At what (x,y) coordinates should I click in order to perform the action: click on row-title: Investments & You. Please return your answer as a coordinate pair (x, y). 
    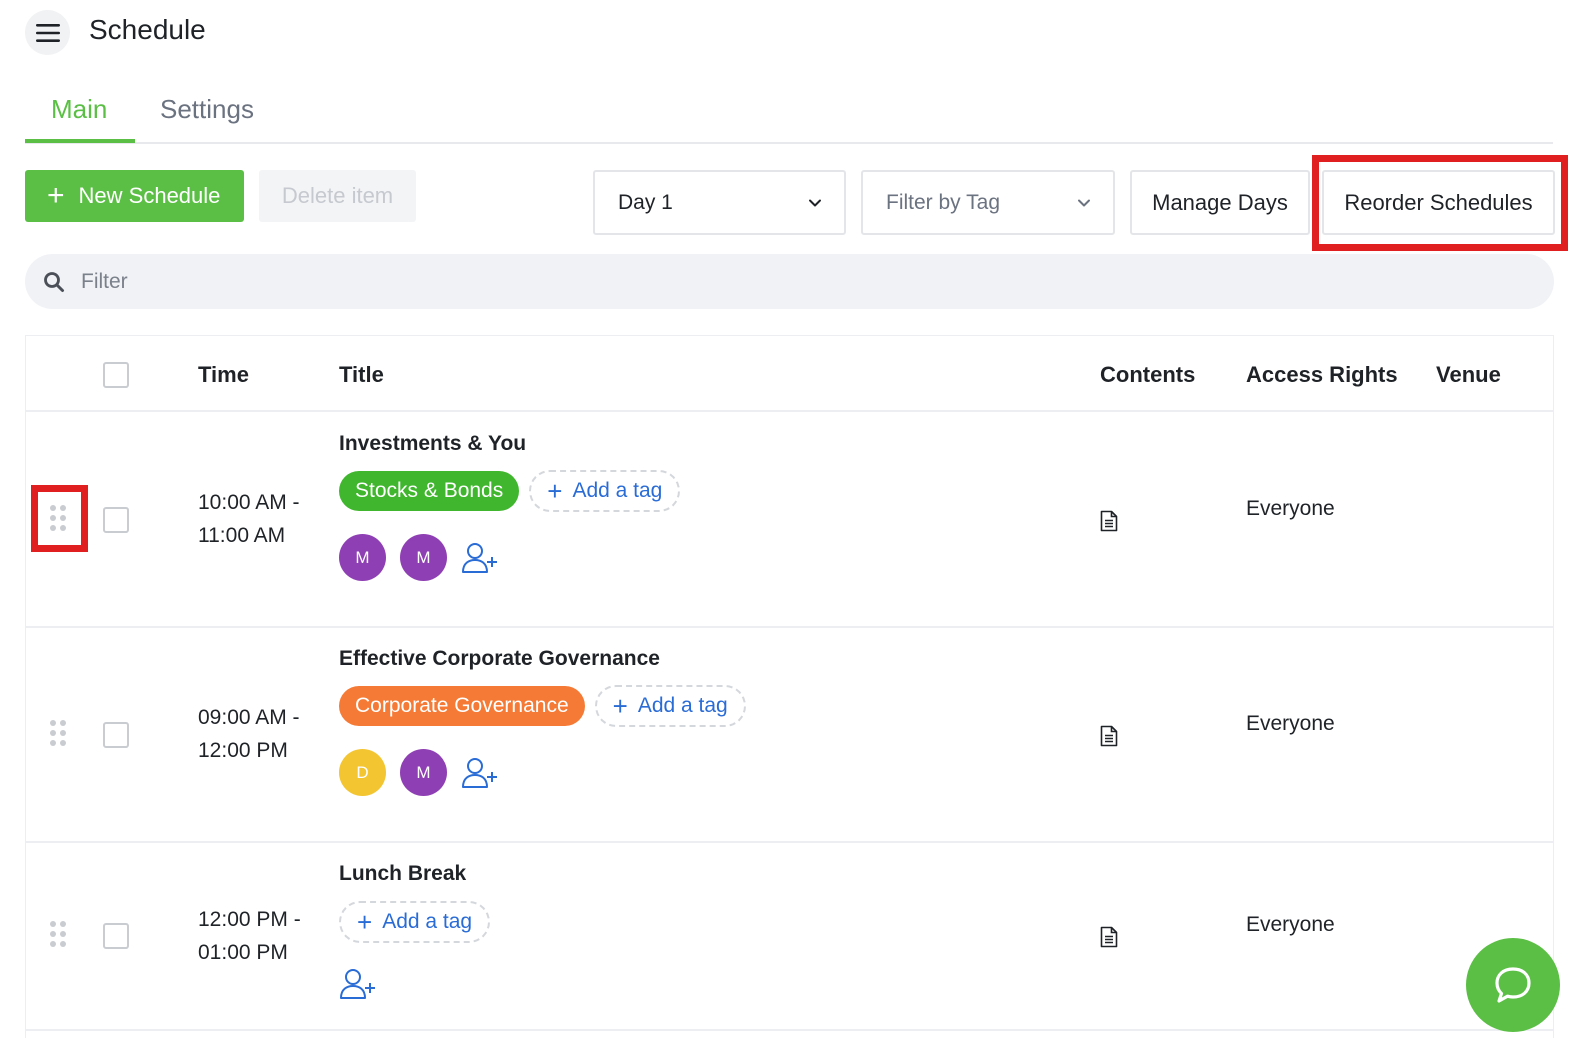
    Looking at the image, I should click on (433, 443).